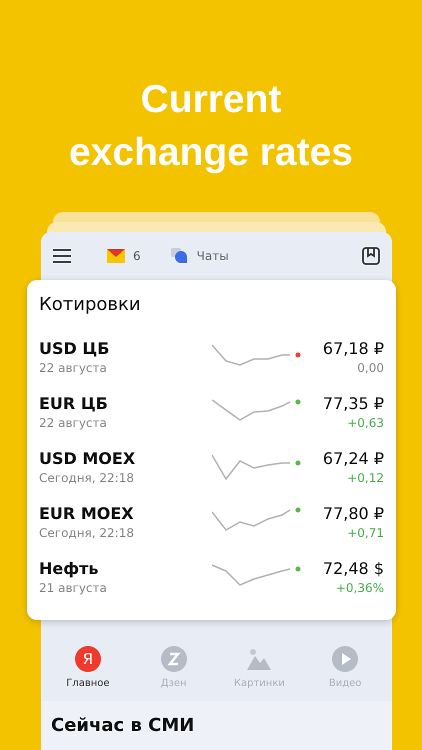  I want to click on nav-tab: Я Главное, so click(87, 667).